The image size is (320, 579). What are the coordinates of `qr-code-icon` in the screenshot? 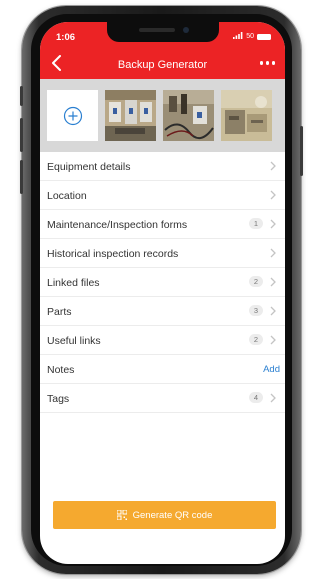 It's located at (121, 515).